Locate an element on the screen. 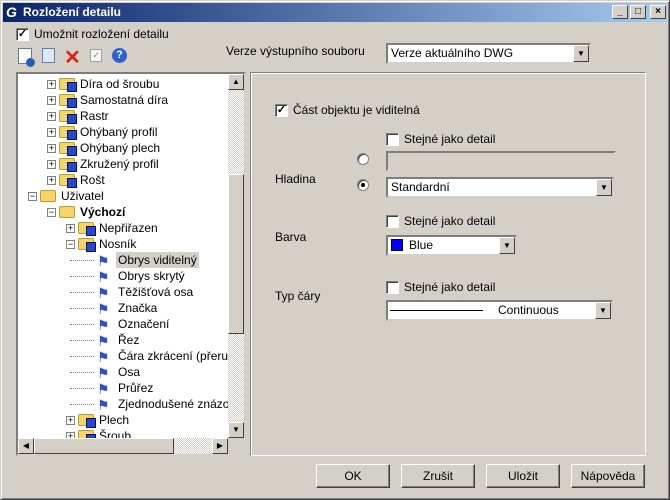 The height and width of the screenshot is (500, 670). tree-item-label: Označení is located at coordinates (144, 324).